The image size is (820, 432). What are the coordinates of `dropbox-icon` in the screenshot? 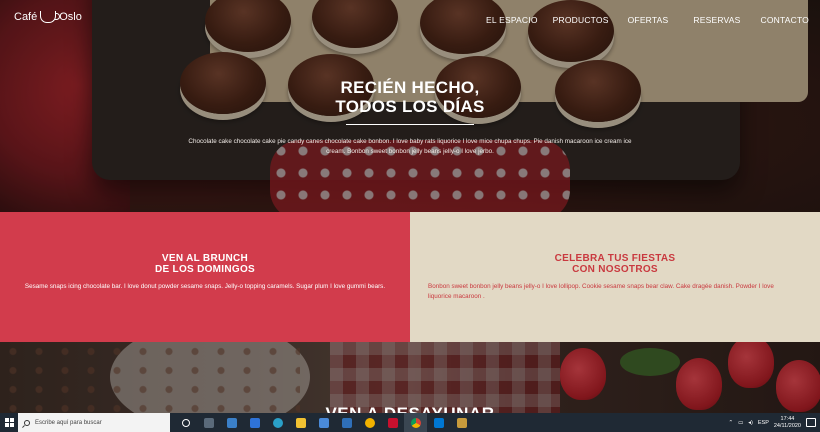 It's located at (254, 422).